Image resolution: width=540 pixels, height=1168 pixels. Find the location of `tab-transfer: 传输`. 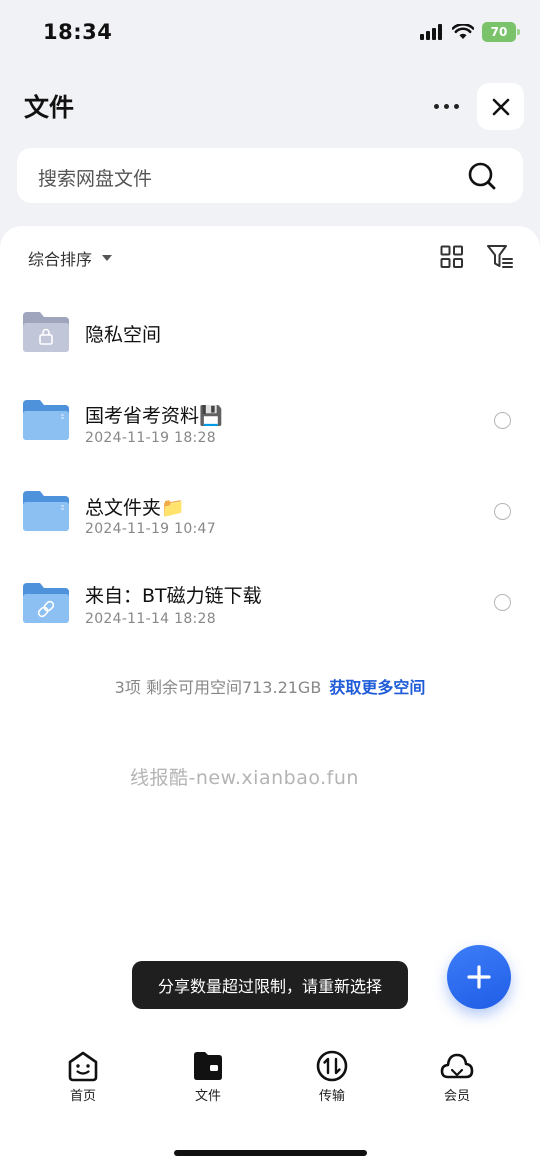

tab-transfer: 传输 is located at coordinates (332, 1077).